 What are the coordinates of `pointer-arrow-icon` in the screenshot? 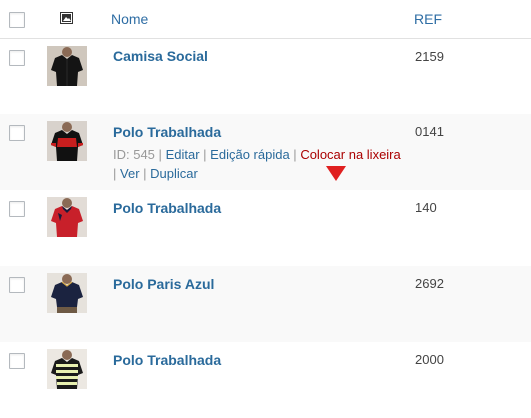 It's located at (336, 173).